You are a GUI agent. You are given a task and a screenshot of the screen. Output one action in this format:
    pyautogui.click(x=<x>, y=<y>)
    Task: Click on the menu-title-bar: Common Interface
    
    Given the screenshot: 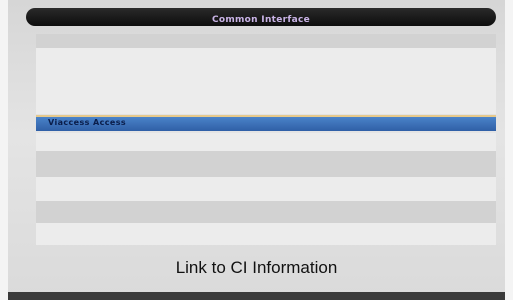 What is the action you would take?
    pyautogui.click(x=261, y=17)
    